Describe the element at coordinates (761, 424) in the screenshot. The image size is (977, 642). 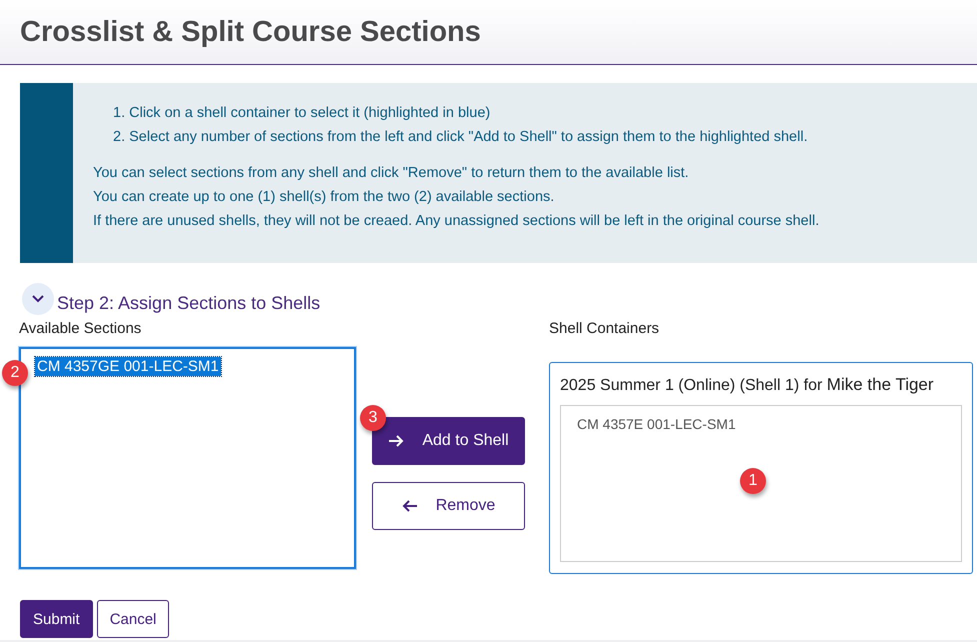
I see `section-option: CM 4357E 001-LEC-SM1` at that location.